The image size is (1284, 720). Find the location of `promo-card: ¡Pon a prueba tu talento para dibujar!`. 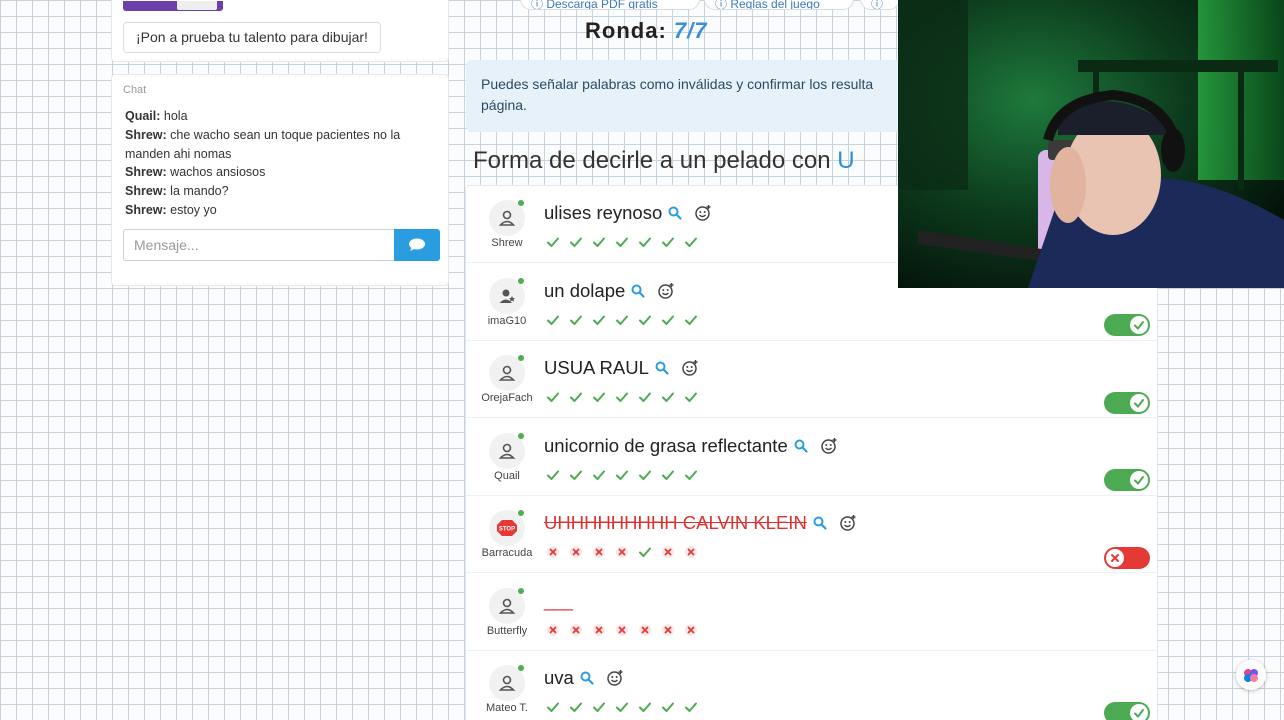

promo-card: ¡Pon a prueba tu talento para dibujar! is located at coordinates (280, 31).